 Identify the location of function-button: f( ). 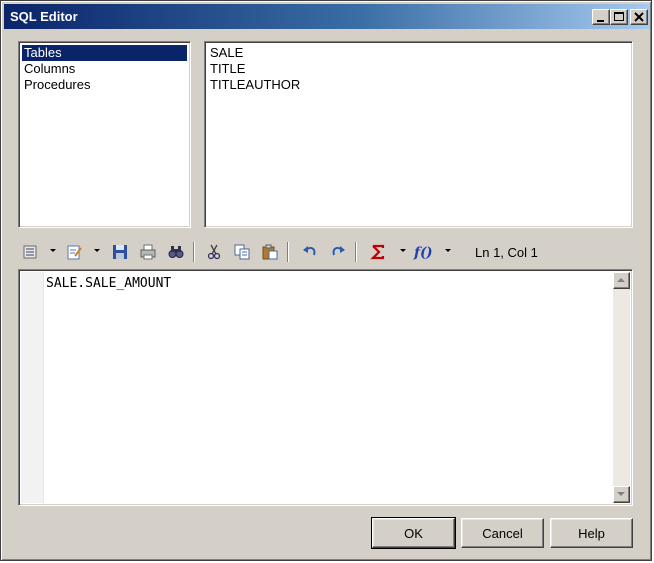
(424, 252).